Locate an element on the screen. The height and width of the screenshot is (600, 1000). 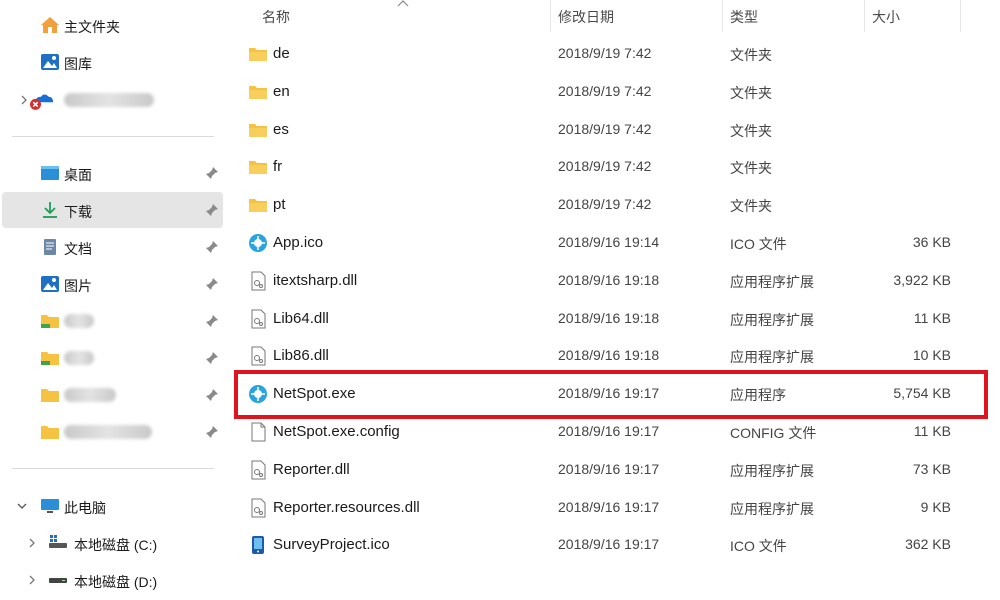
file-row: Lib86.dll 2018/9/16 19:18 应用程序扩展 10 KB is located at coordinates (614, 356).